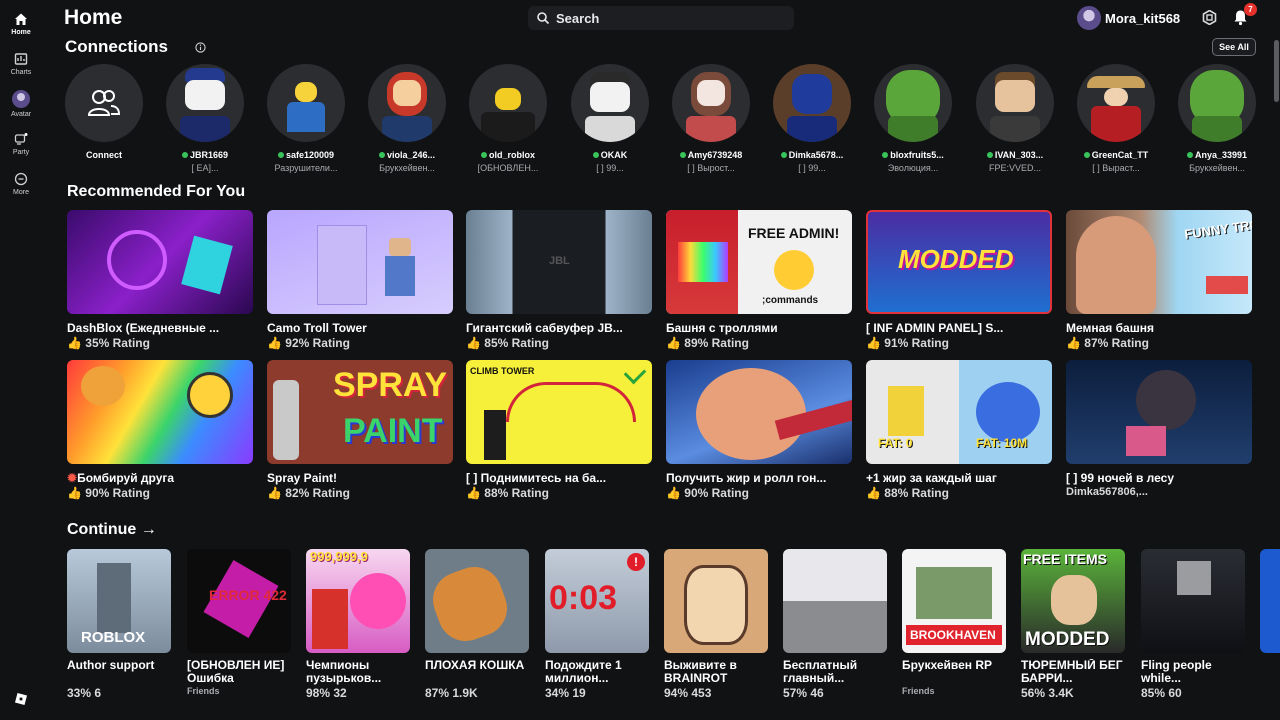  What do you see at coordinates (360, 280) in the screenshot?
I see `game-card: Camo Troll Tower 👍 92% Rating` at bounding box center [360, 280].